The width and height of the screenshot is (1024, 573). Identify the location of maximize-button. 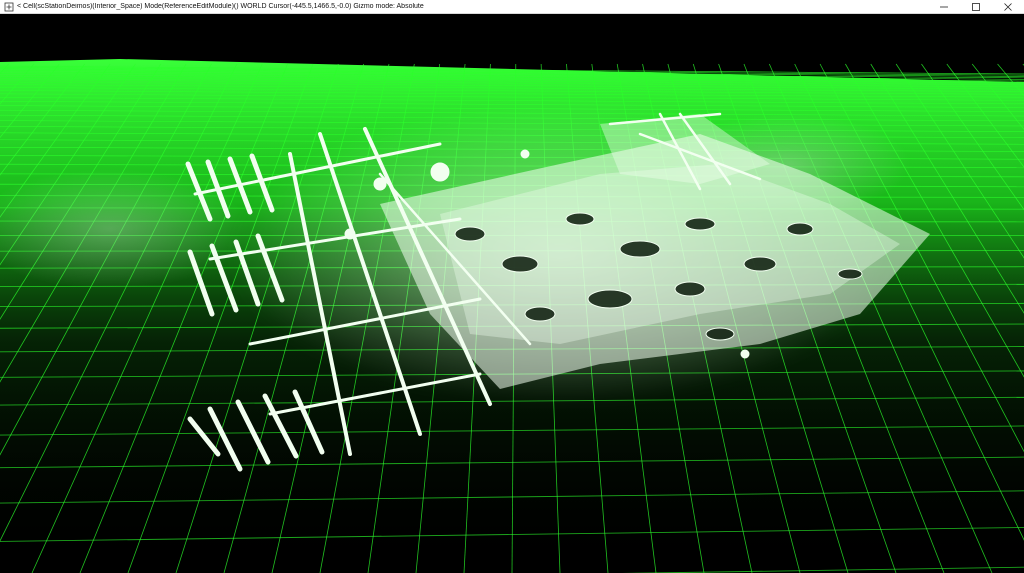
(976, 7).